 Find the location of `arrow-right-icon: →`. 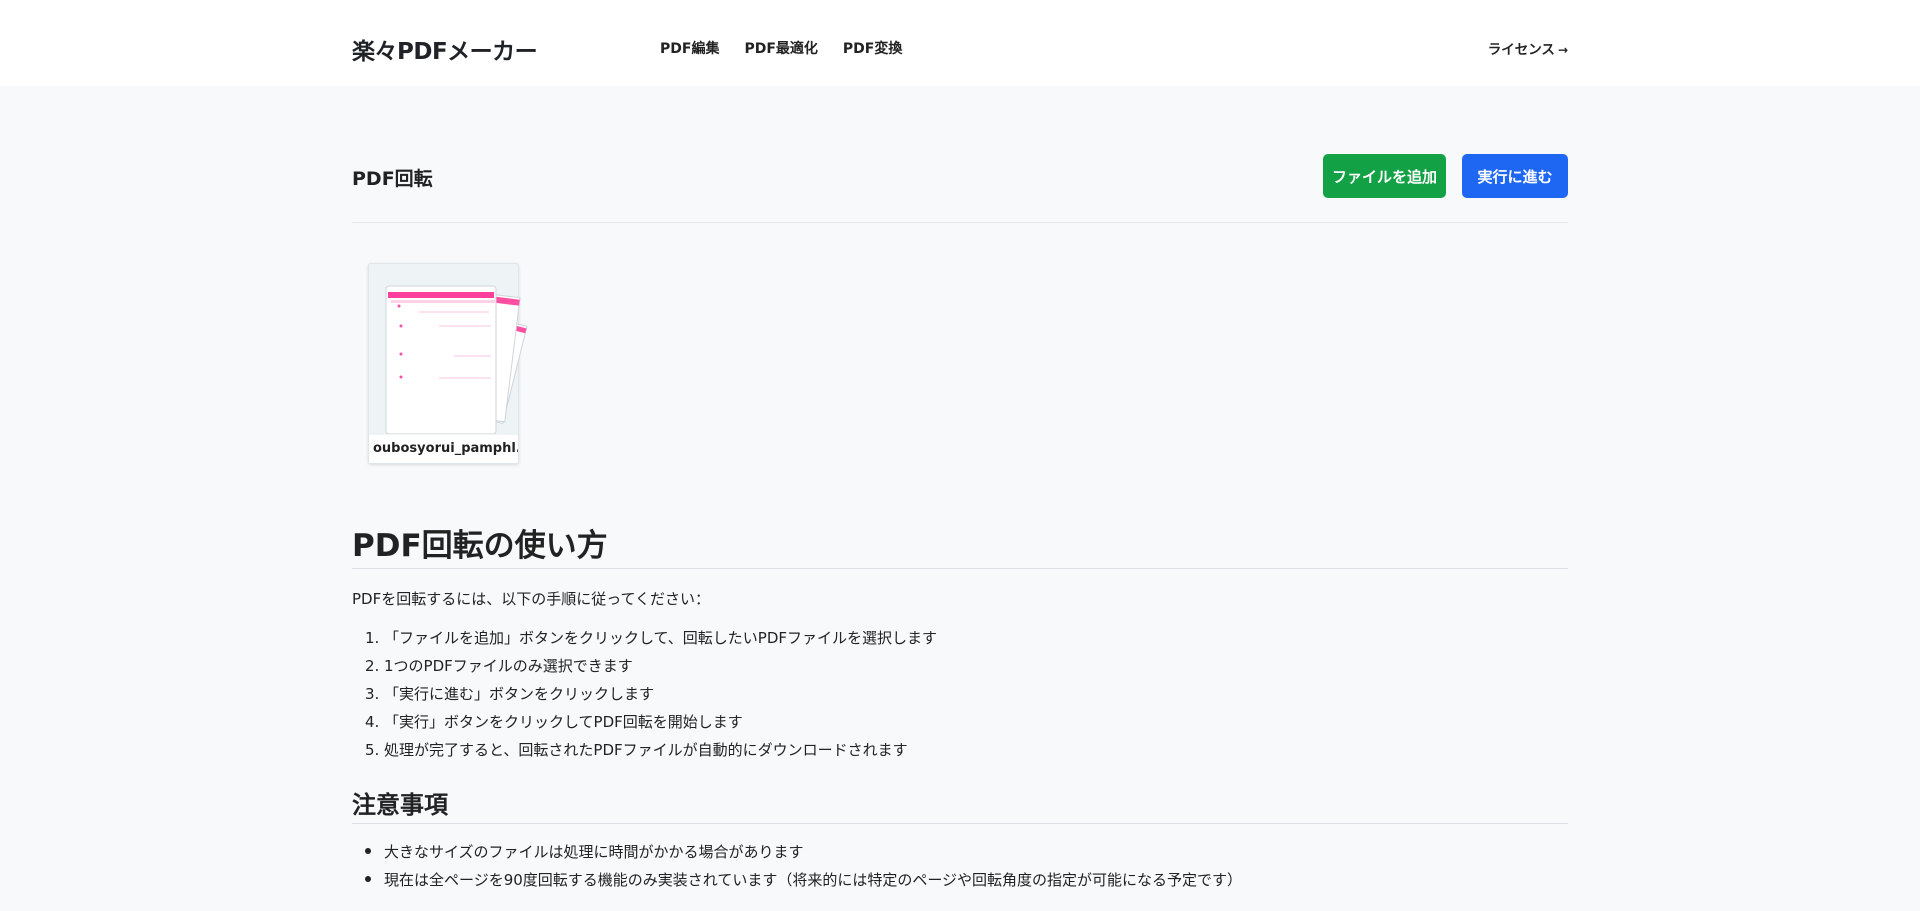

arrow-right-icon: → is located at coordinates (1562, 50).